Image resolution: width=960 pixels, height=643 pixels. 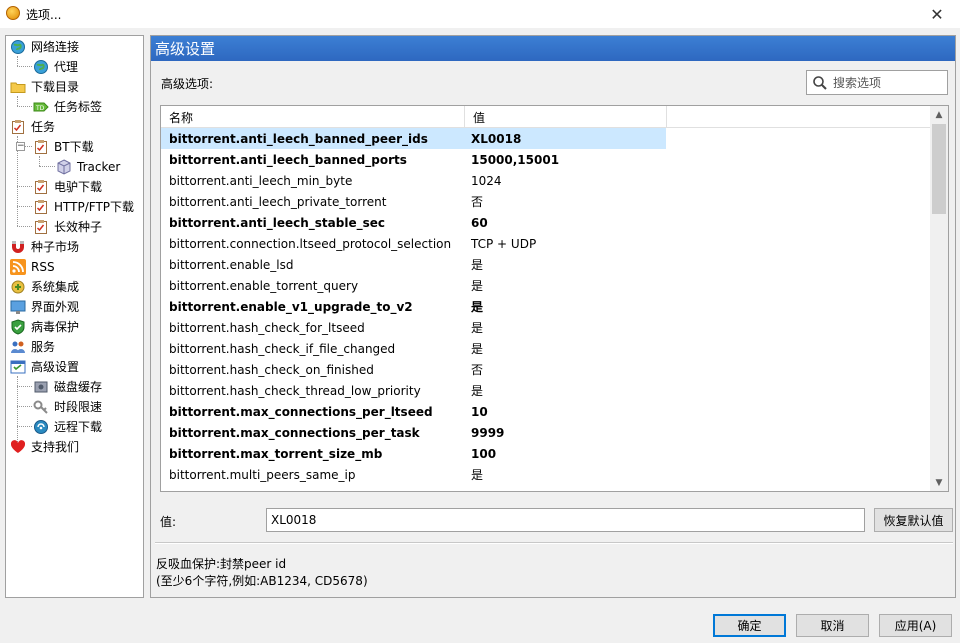 I want to click on remote-icon, so click(x=41, y=427).